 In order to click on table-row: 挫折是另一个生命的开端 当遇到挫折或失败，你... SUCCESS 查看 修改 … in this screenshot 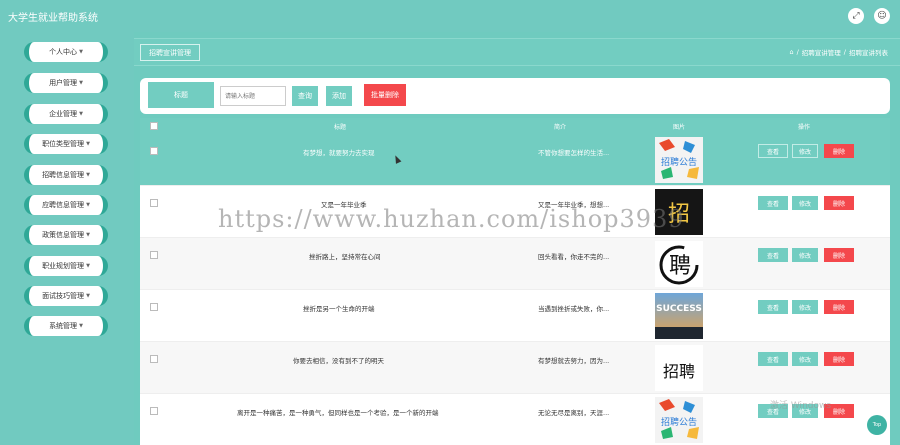, I will do `click(515, 316)`.